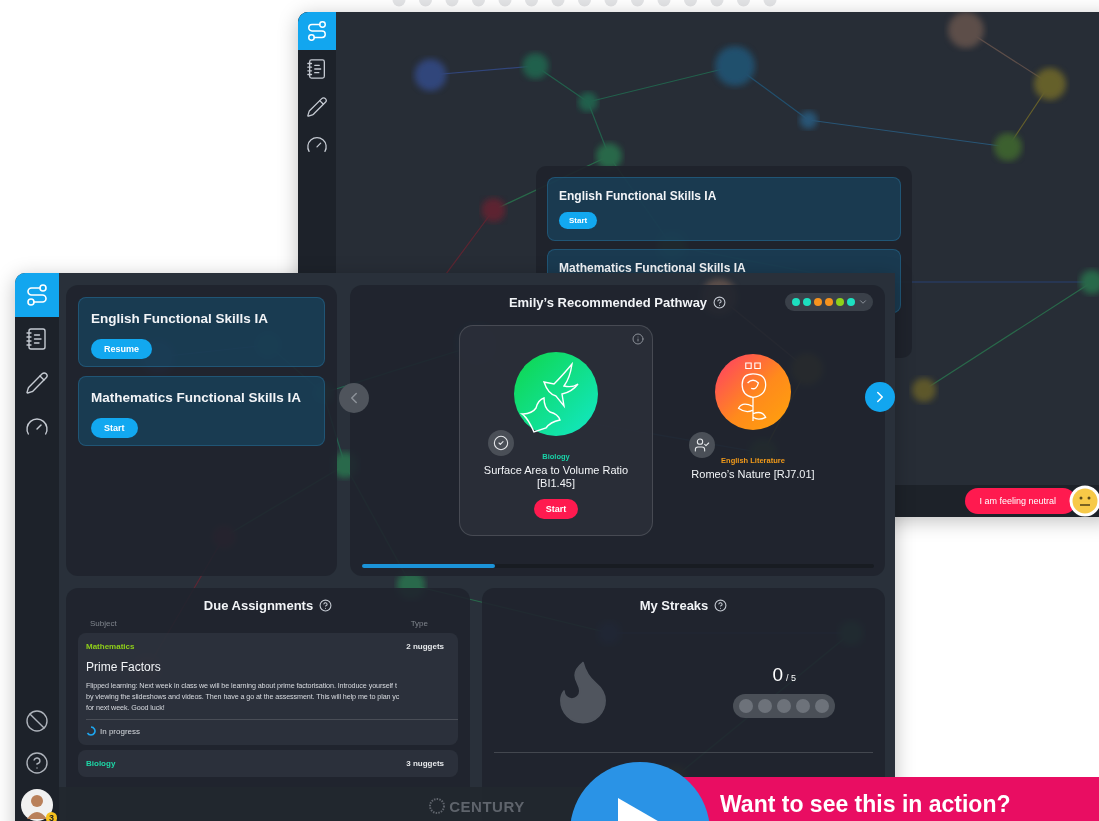  What do you see at coordinates (1084, 501) in the screenshot?
I see `face-emoji-icon` at bounding box center [1084, 501].